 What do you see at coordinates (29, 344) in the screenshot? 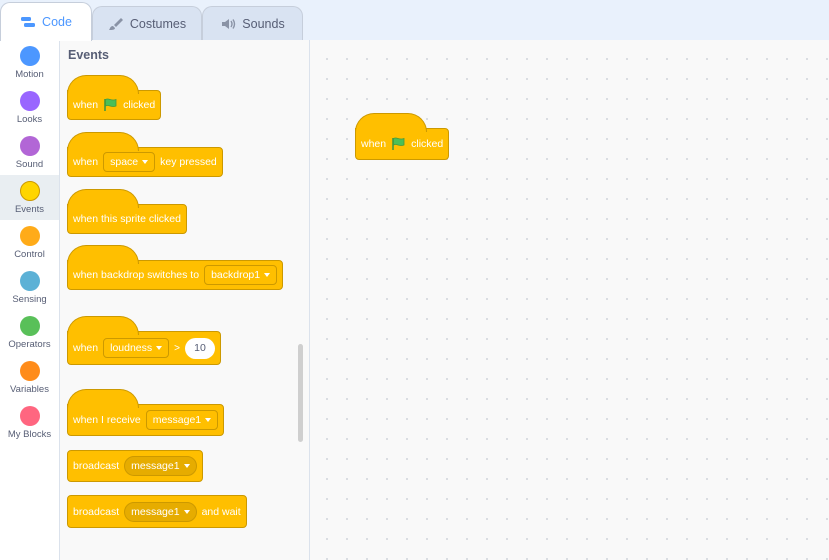
I see `category-label: Operators` at bounding box center [29, 344].